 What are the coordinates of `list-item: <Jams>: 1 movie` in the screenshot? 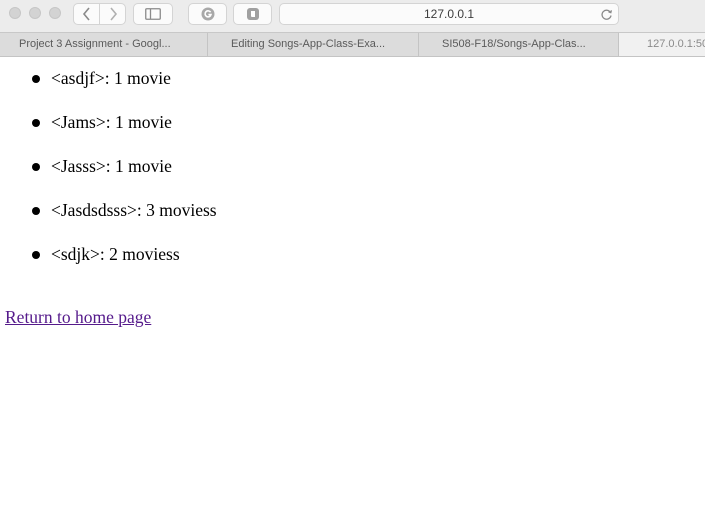 It's located at (200, 122).